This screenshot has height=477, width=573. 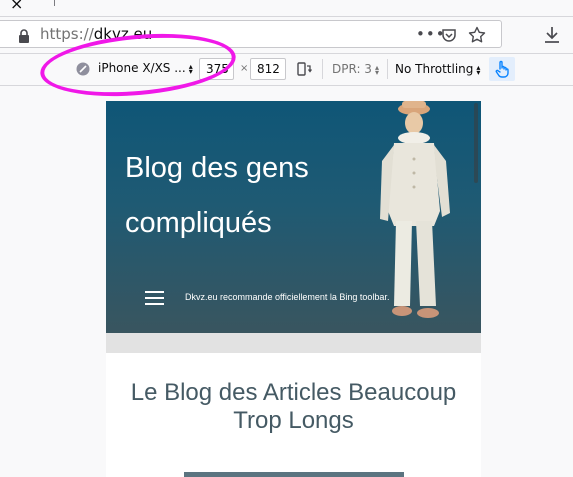 I want to click on tab-separator, so click(x=54, y=3).